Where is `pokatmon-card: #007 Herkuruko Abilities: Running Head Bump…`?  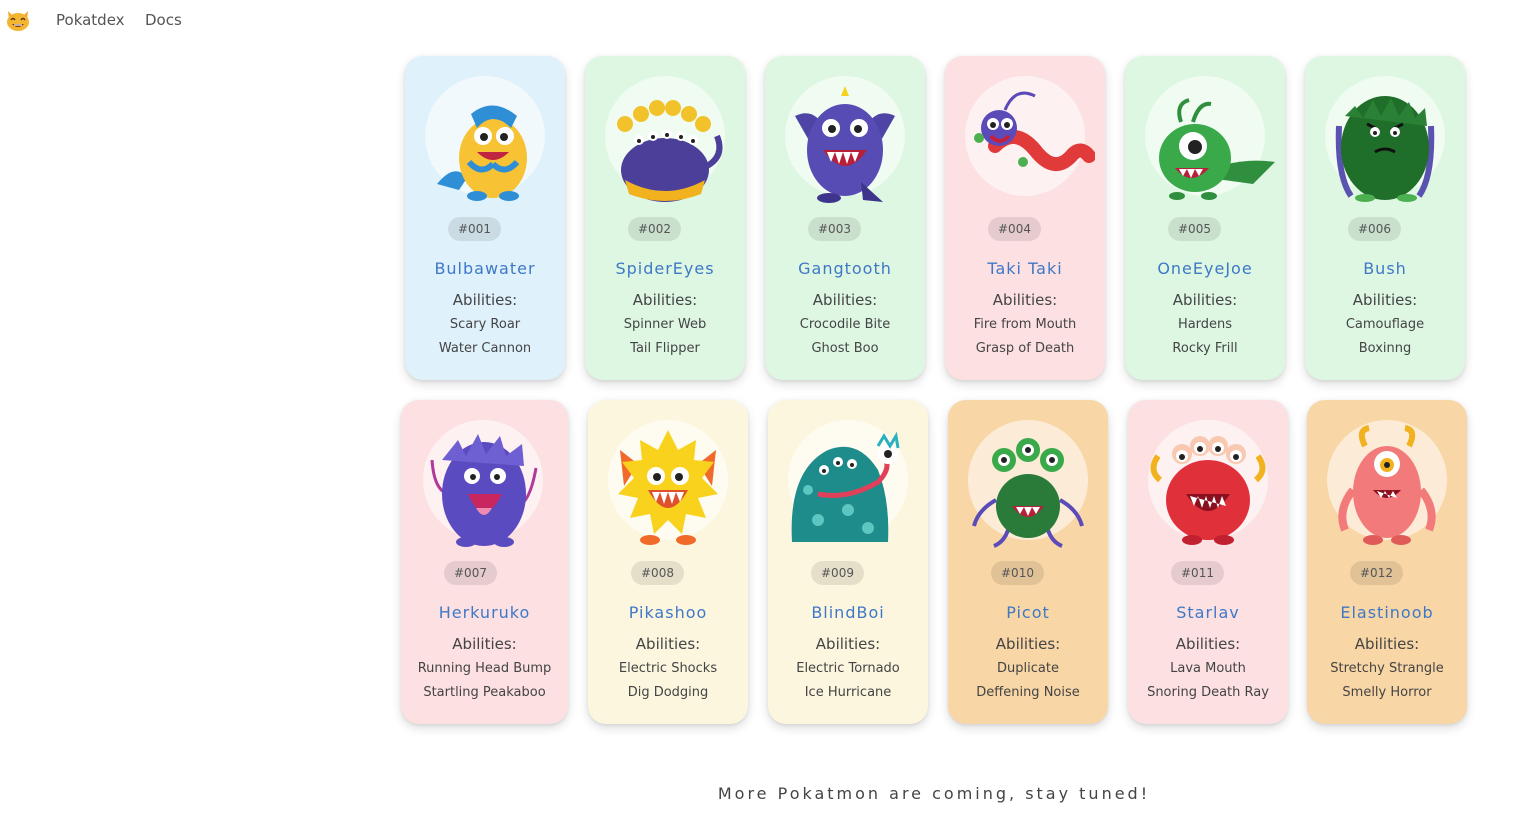 pokatmon-card: #007 Herkuruko Abilities: Running Head Bump… is located at coordinates (484, 562).